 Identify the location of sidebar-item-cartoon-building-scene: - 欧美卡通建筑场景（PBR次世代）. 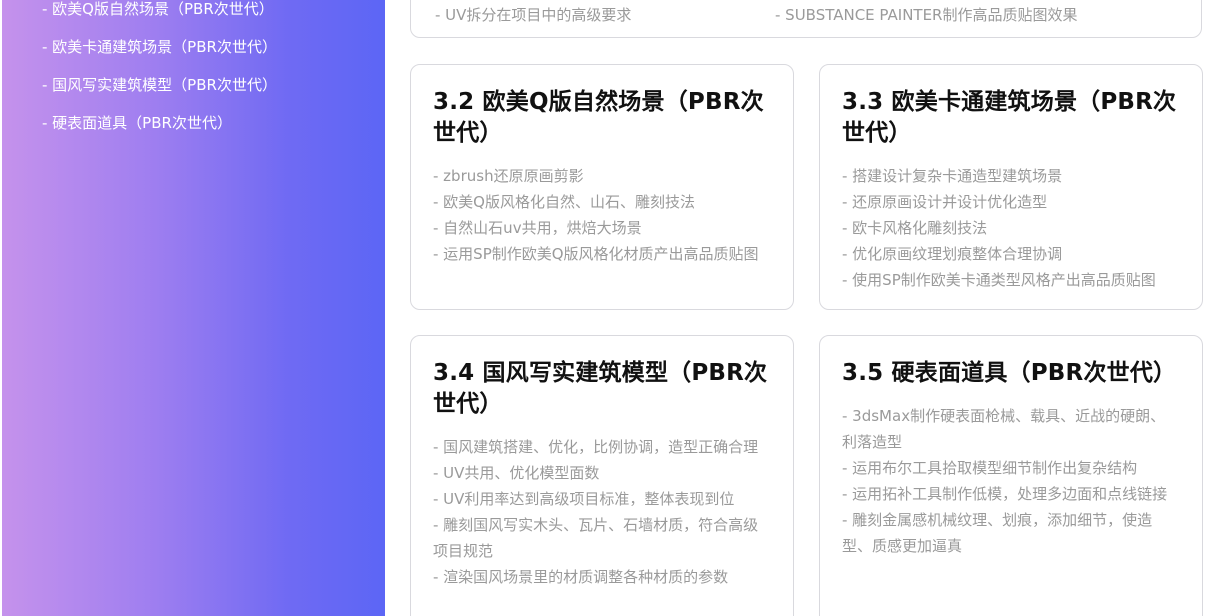
(159, 47).